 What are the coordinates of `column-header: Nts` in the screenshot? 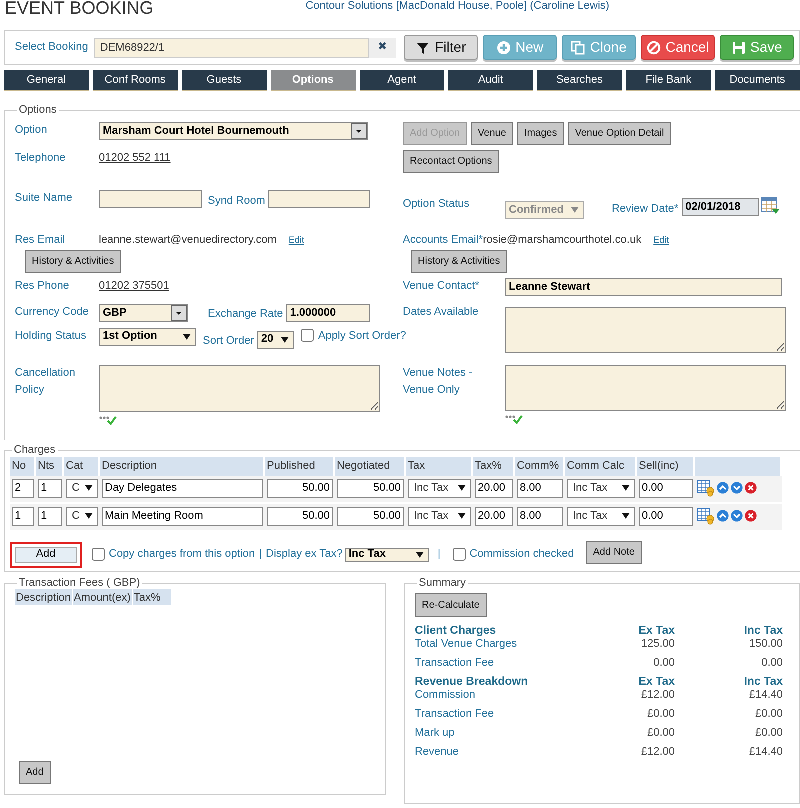 It's located at (50, 466).